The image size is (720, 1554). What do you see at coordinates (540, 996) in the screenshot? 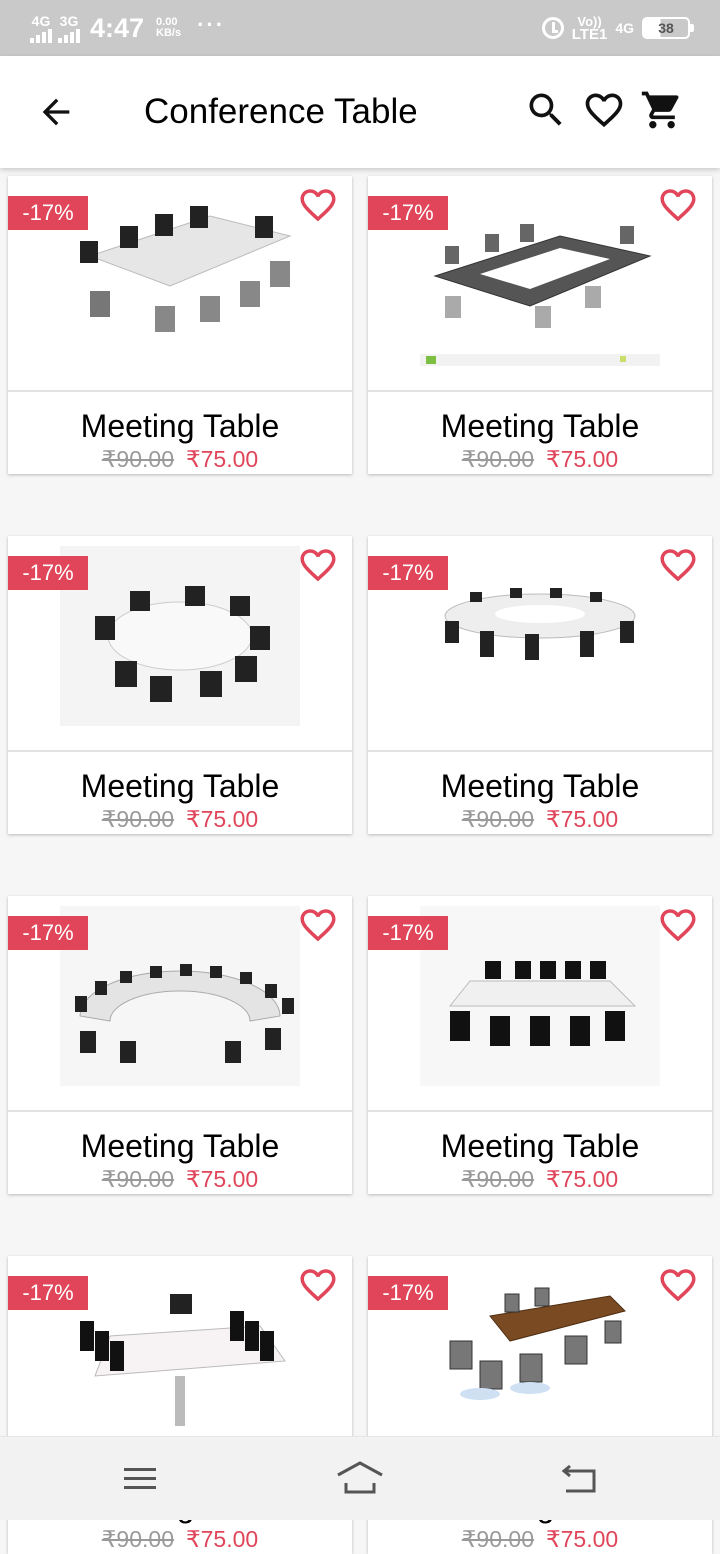
I see `product-image-white-table` at bounding box center [540, 996].